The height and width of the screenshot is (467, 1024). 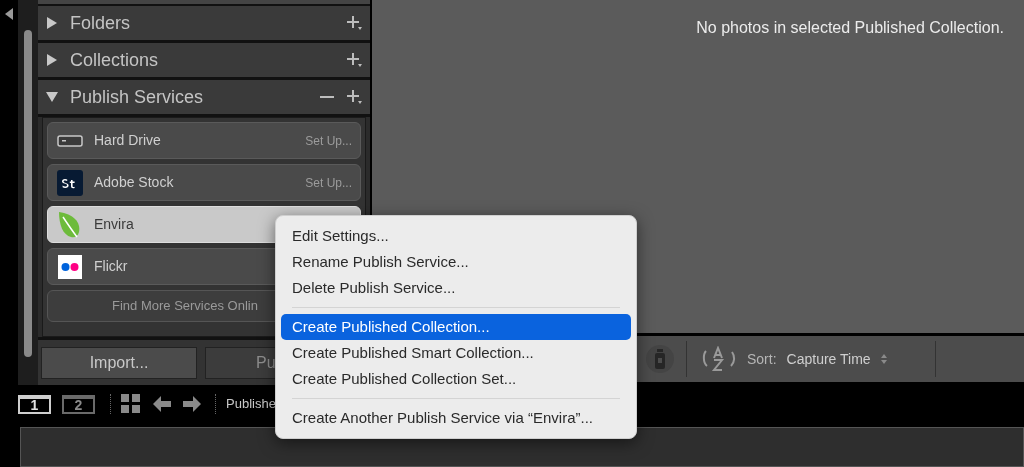 What do you see at coordinates (127, 140) in the screenshot?
I see `service-name: Hard Drive` at bounding box center [127, 140].